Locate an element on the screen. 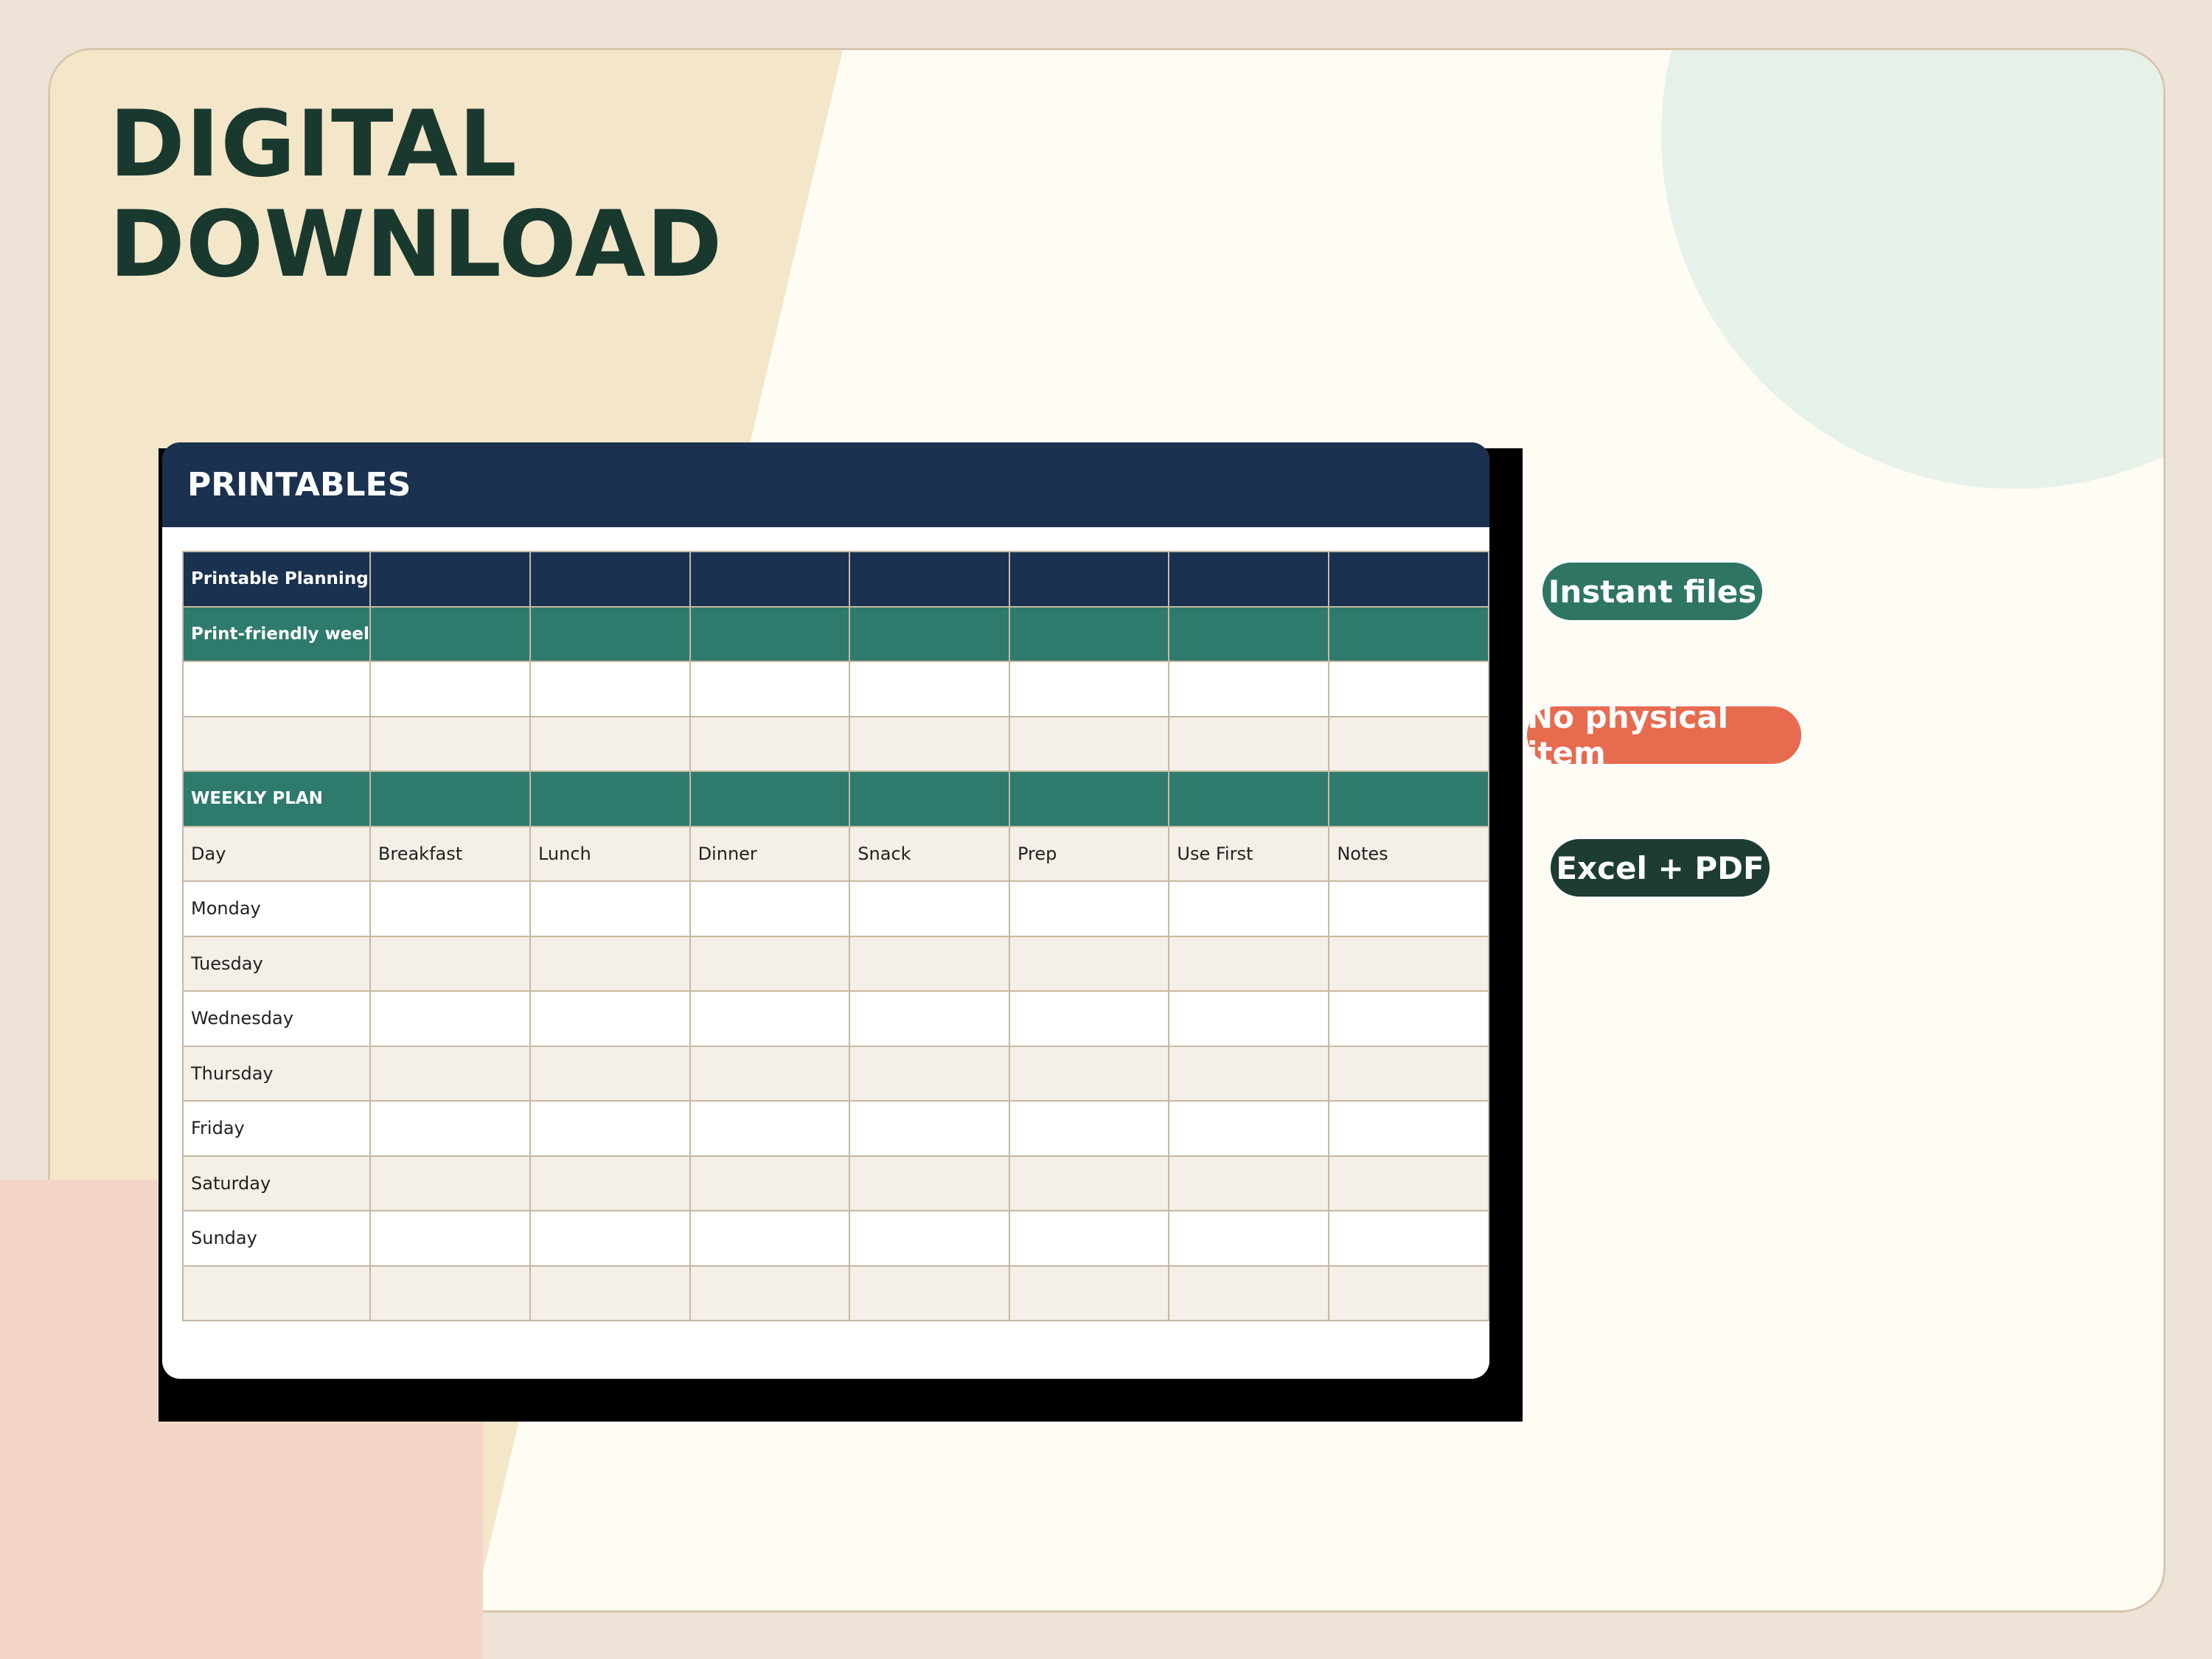 This screenshot has height=1659, width=2212. row-label-cell: Day is located at coordinates (276, 853).